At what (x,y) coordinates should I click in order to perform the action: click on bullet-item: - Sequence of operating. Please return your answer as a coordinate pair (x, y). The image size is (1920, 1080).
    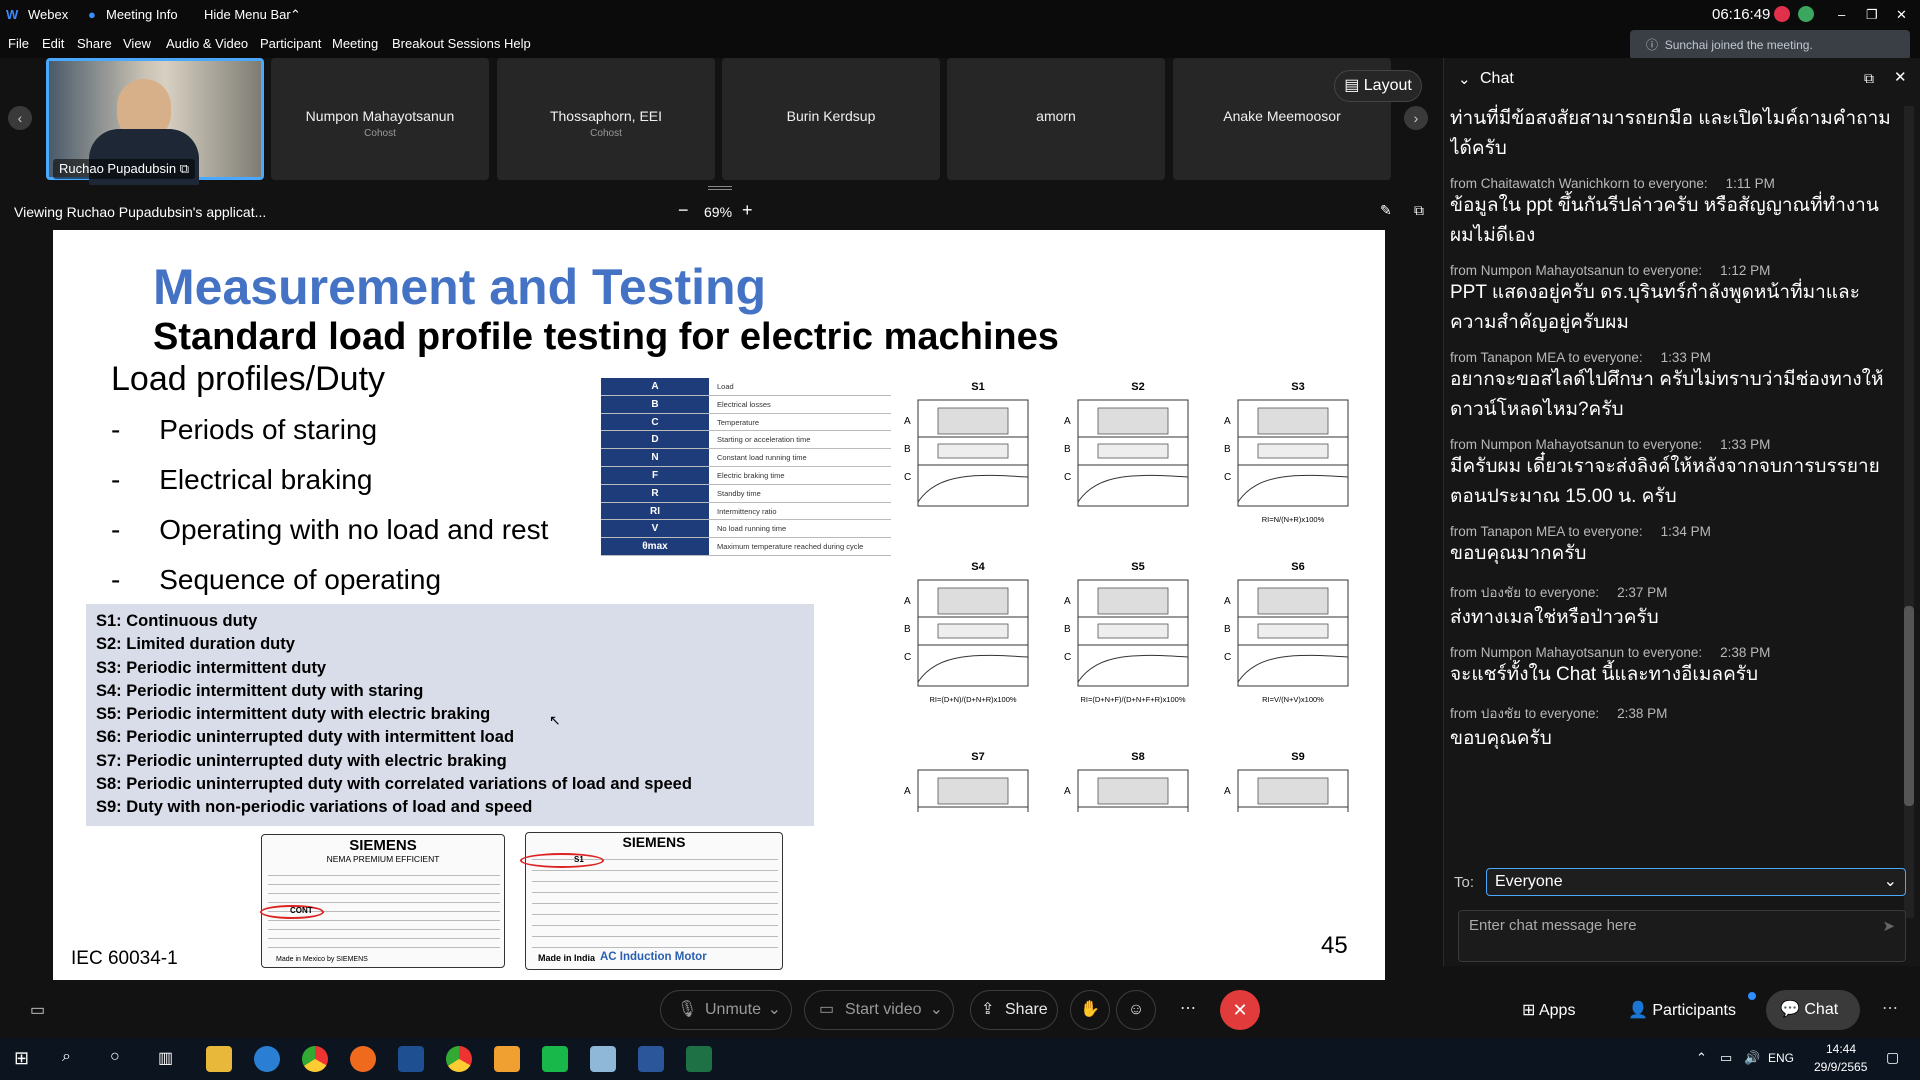
    Looking at the image, I should click on (276, 579).